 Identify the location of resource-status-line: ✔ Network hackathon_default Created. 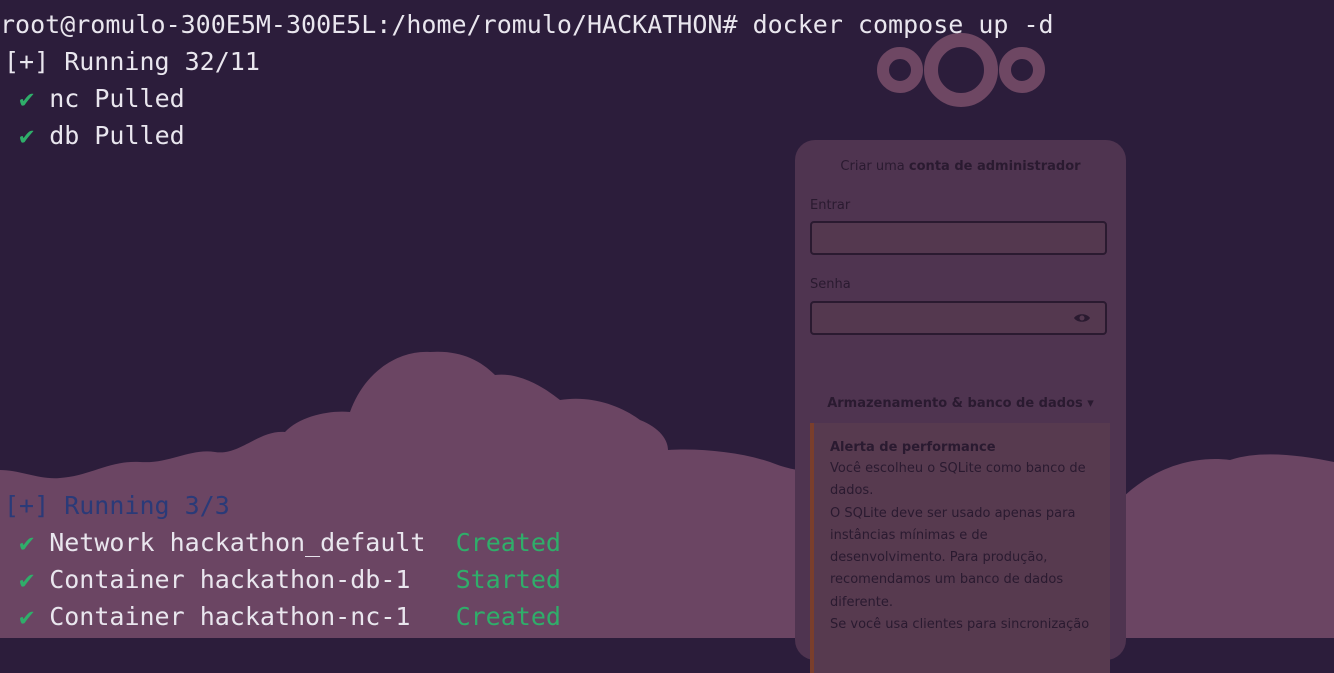
(282, 542).